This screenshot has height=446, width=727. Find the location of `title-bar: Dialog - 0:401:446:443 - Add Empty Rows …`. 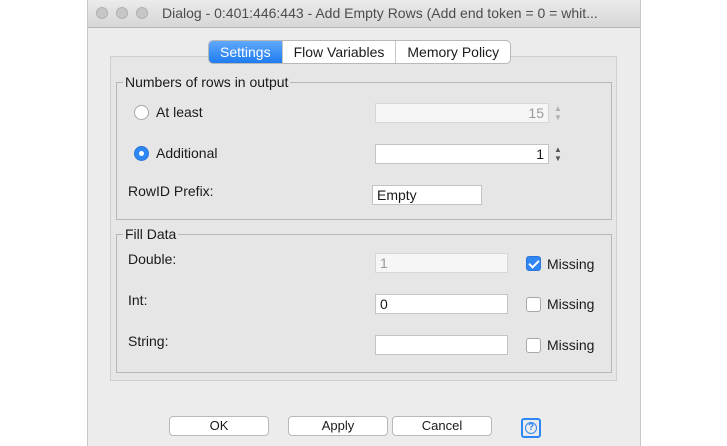

title-bar: Dialog - 0:401:446:443 - Add Empty Rows … is located at coordinates (364, 14).